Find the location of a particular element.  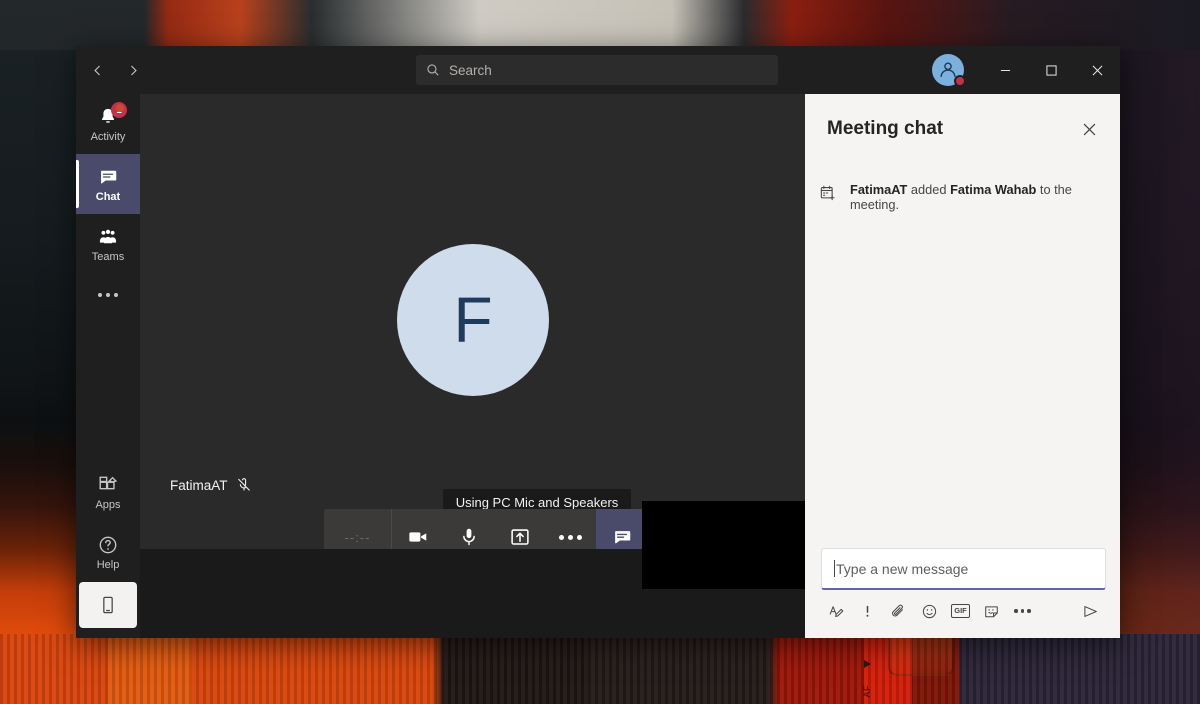

sidebar-item-label-activity: Activity is located at coordinates (108, 136).